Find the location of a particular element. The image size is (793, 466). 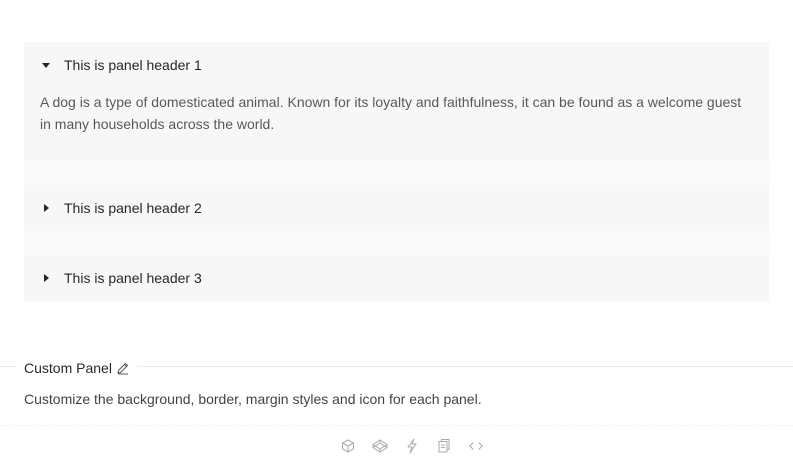

panel-header-2: This is panel header 2 is located at coordinates (396, 208).